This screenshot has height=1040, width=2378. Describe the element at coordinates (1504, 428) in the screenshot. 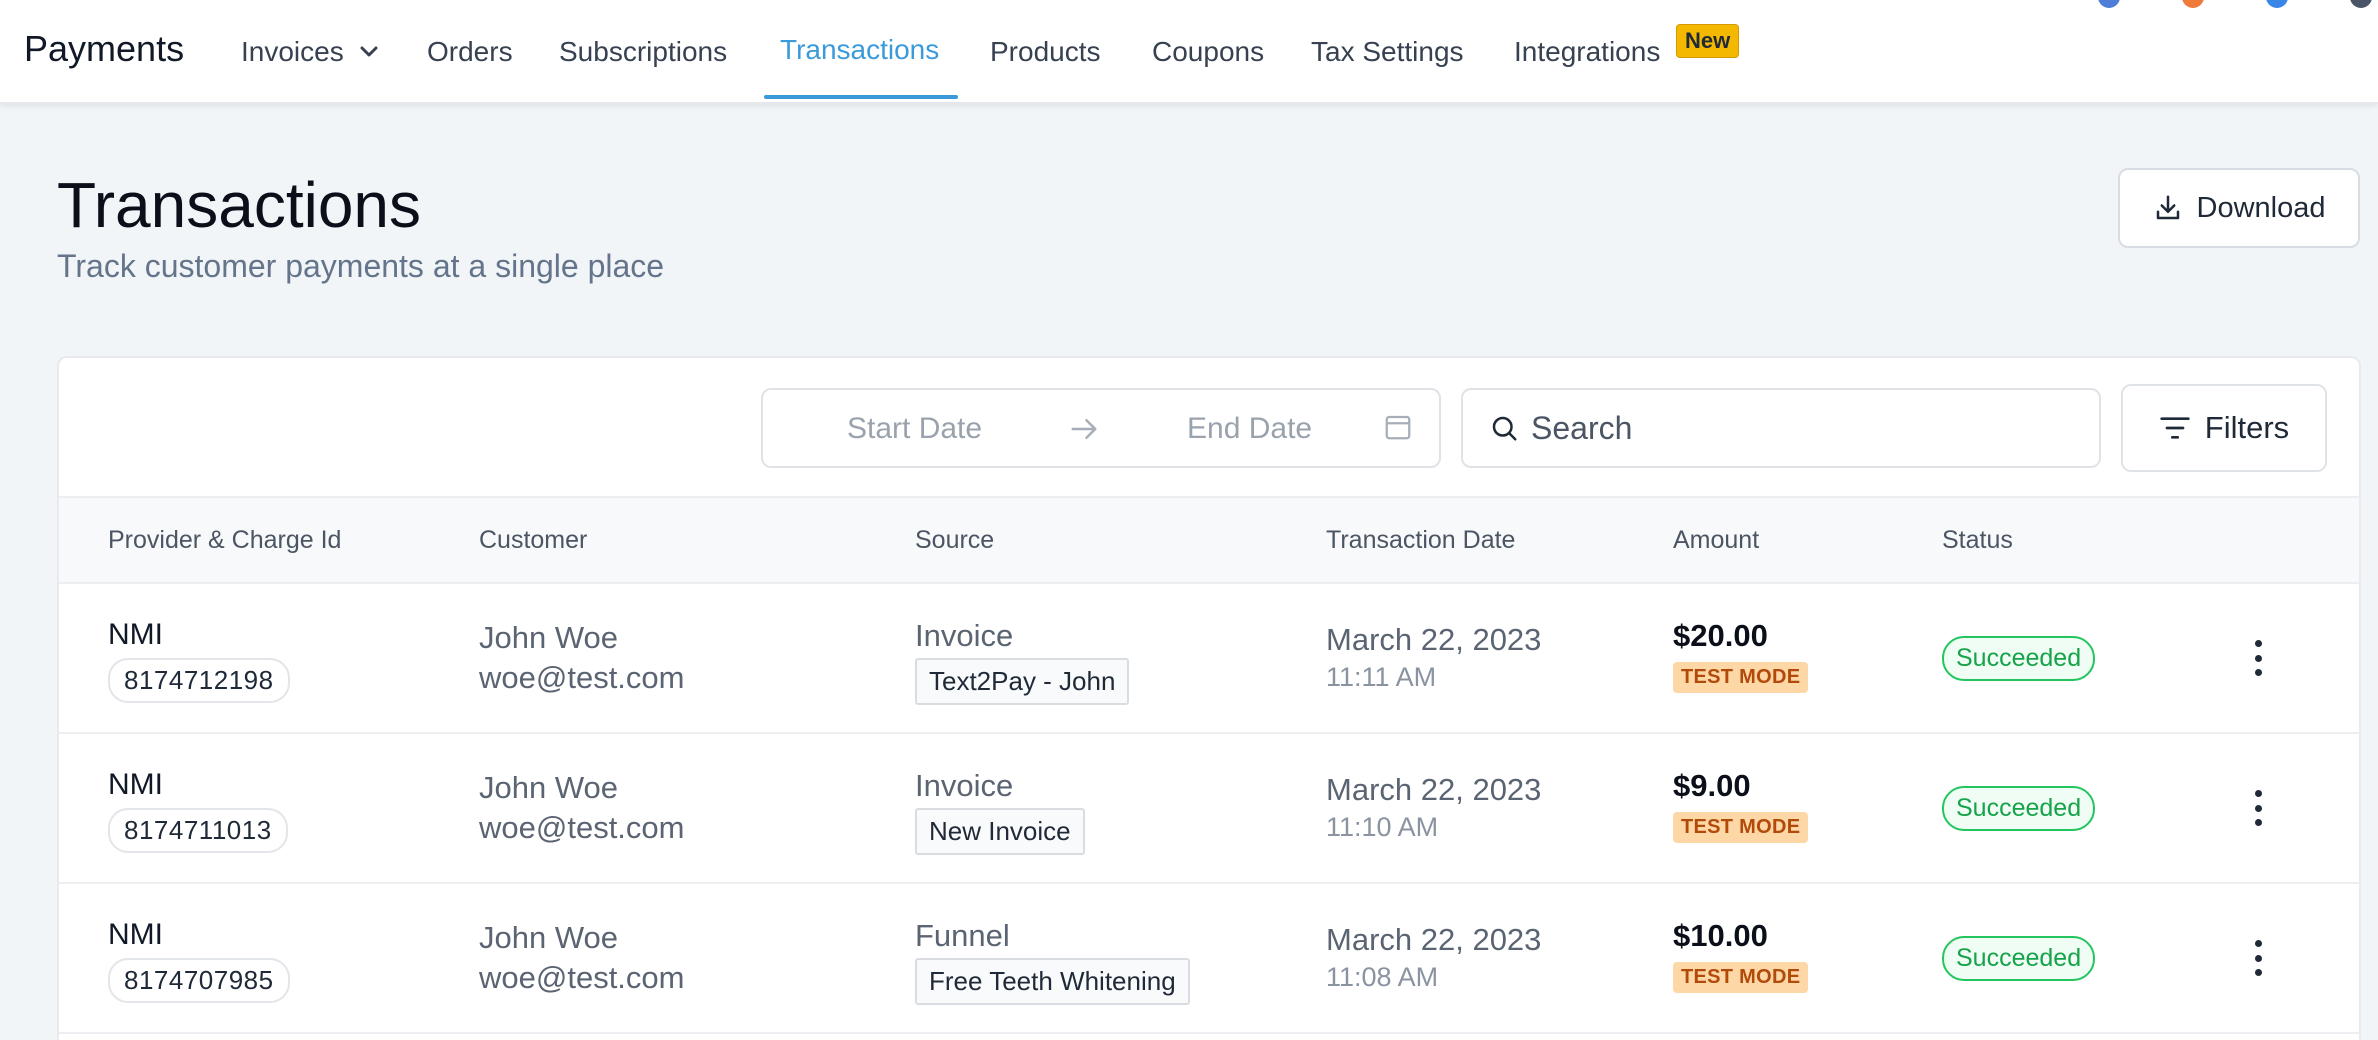

I see `search-icon` at that location.